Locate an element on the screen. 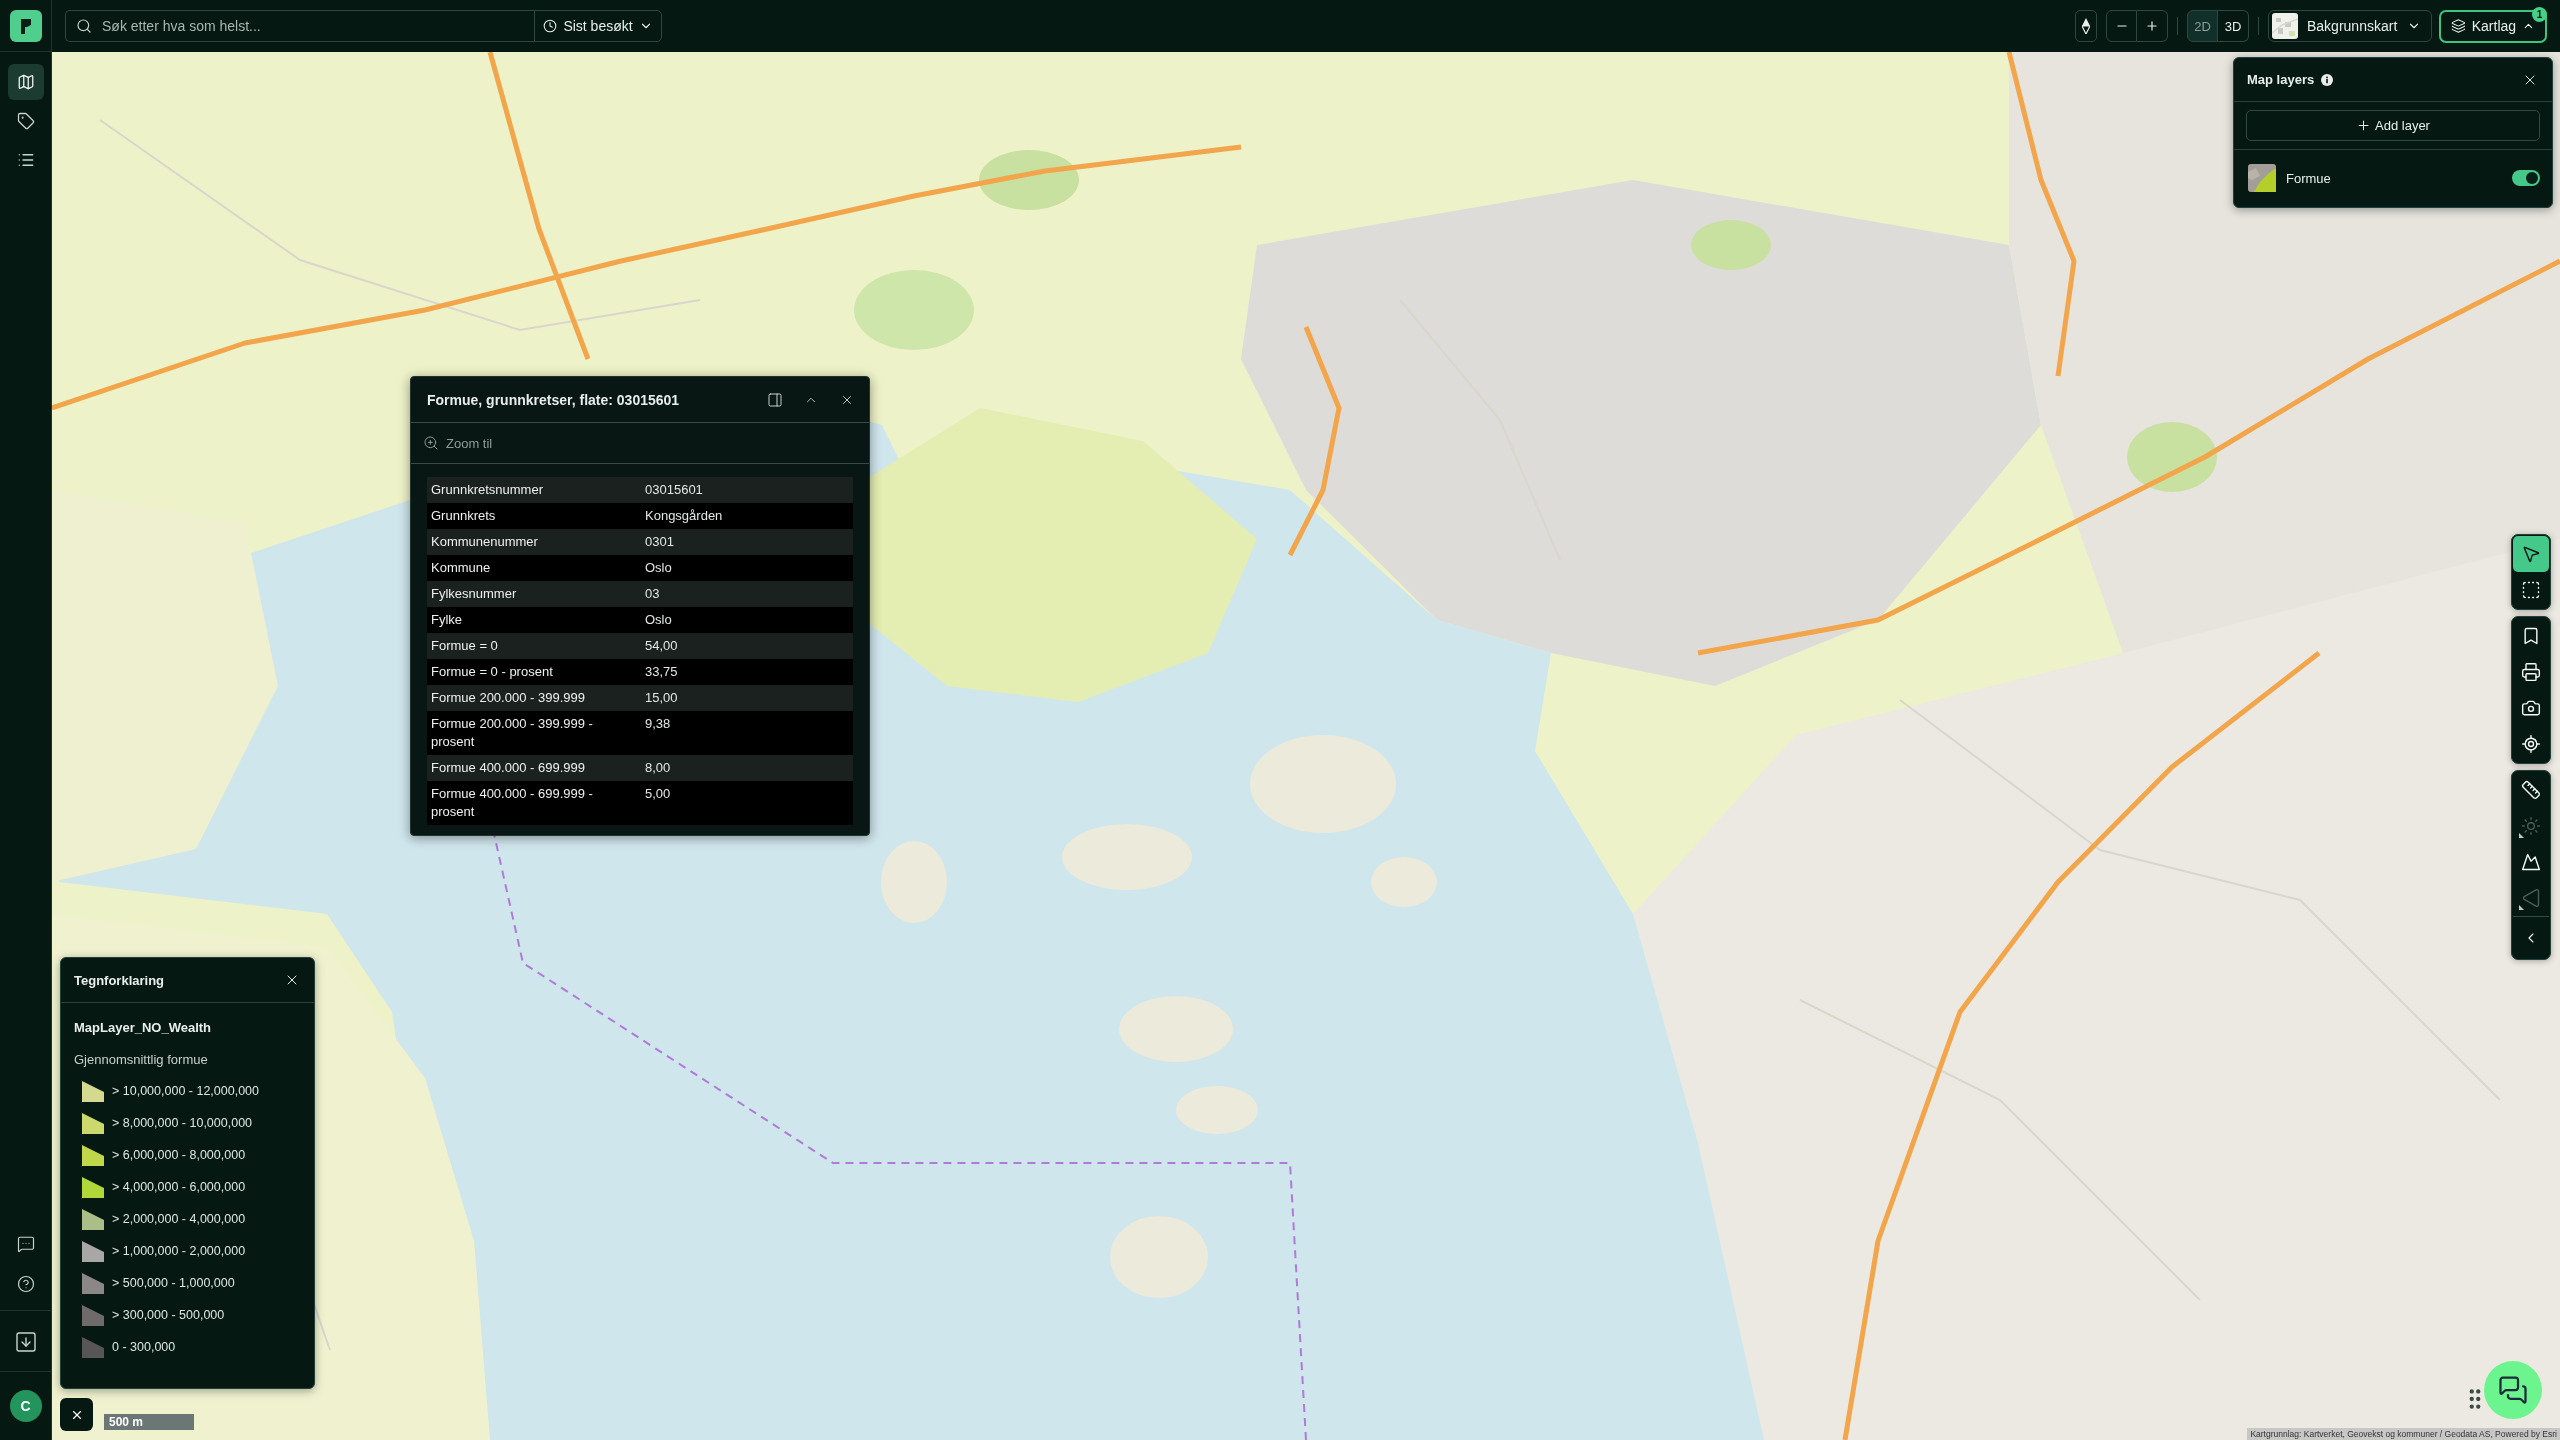  help-icon is located at coordinates (25, 1284).